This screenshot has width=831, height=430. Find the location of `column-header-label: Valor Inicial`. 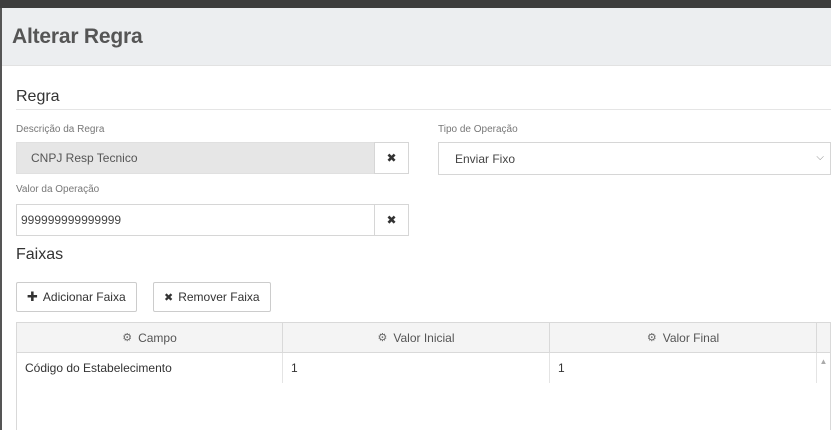

column-header-label: Valor Inicial is located at coordinates (424, 337).